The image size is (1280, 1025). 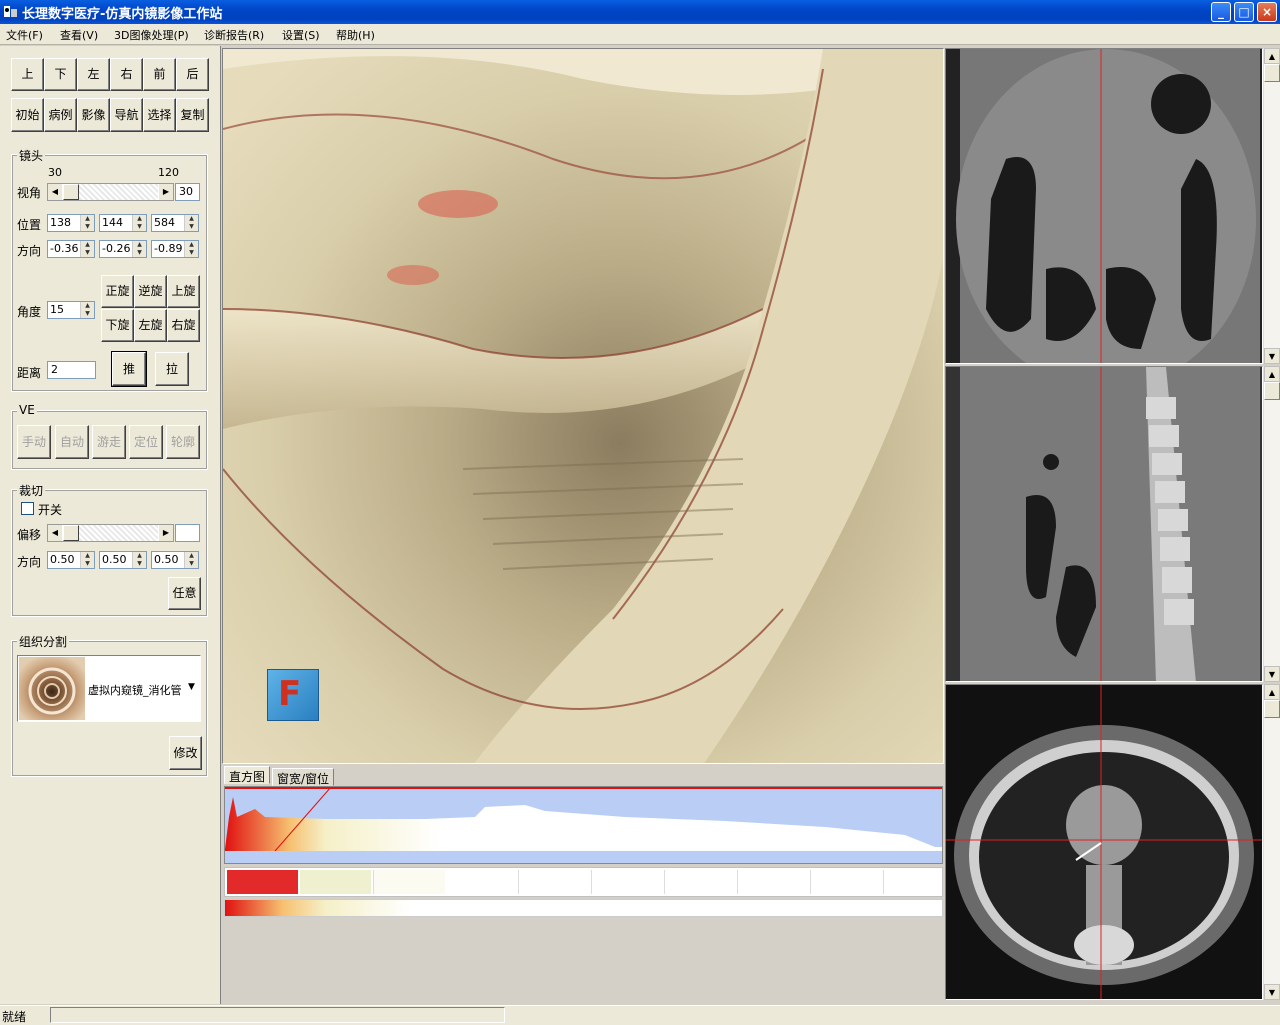 I want to click on minimize-button: _, so click(x=1221, y=12).